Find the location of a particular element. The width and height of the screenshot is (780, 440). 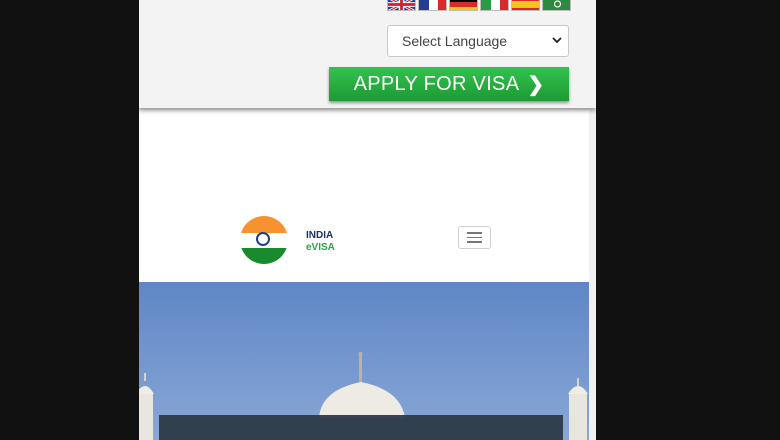

page-gutter is located at coordinates (592, 275).